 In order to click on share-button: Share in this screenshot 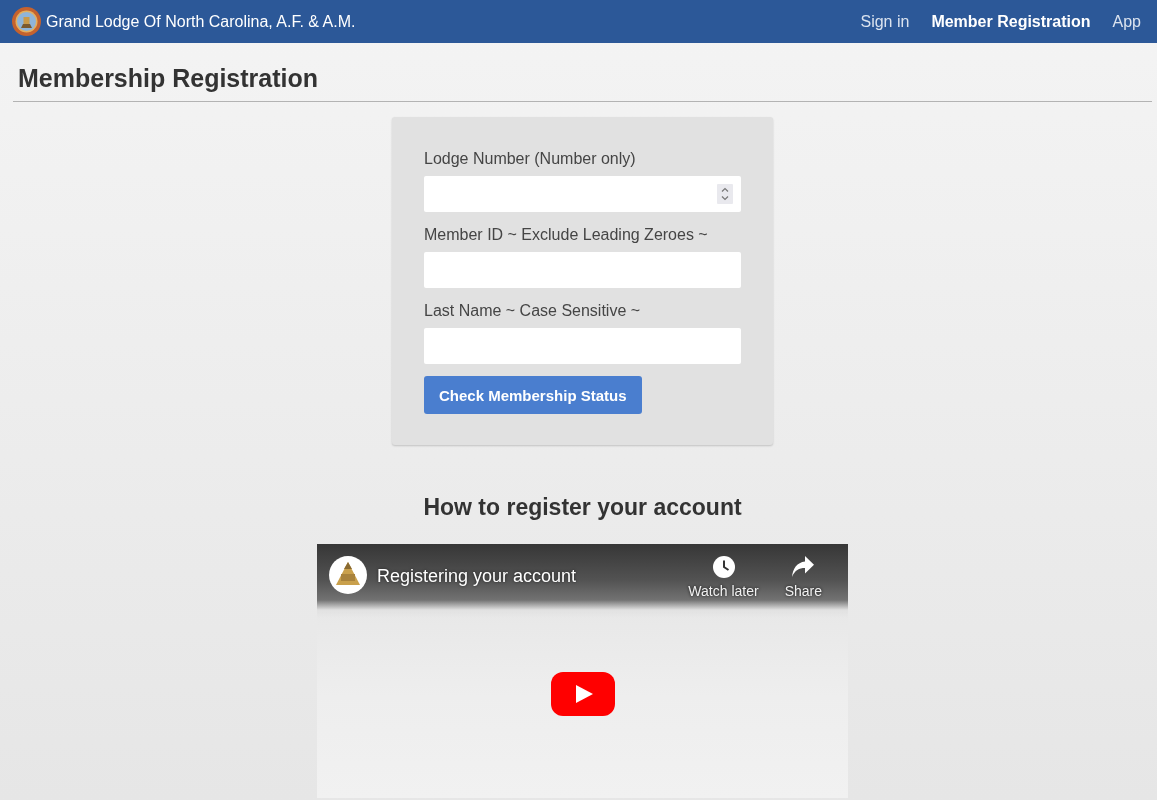, I will do `click(803, 577)`.